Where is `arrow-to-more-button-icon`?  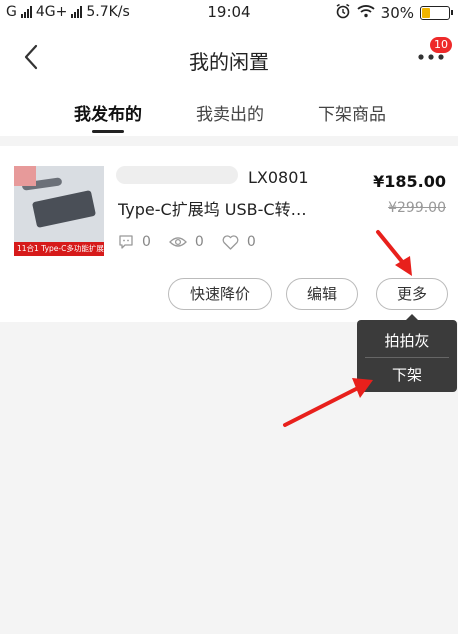 arrow-to-more-button-icon is located at coordinates (394, 253).